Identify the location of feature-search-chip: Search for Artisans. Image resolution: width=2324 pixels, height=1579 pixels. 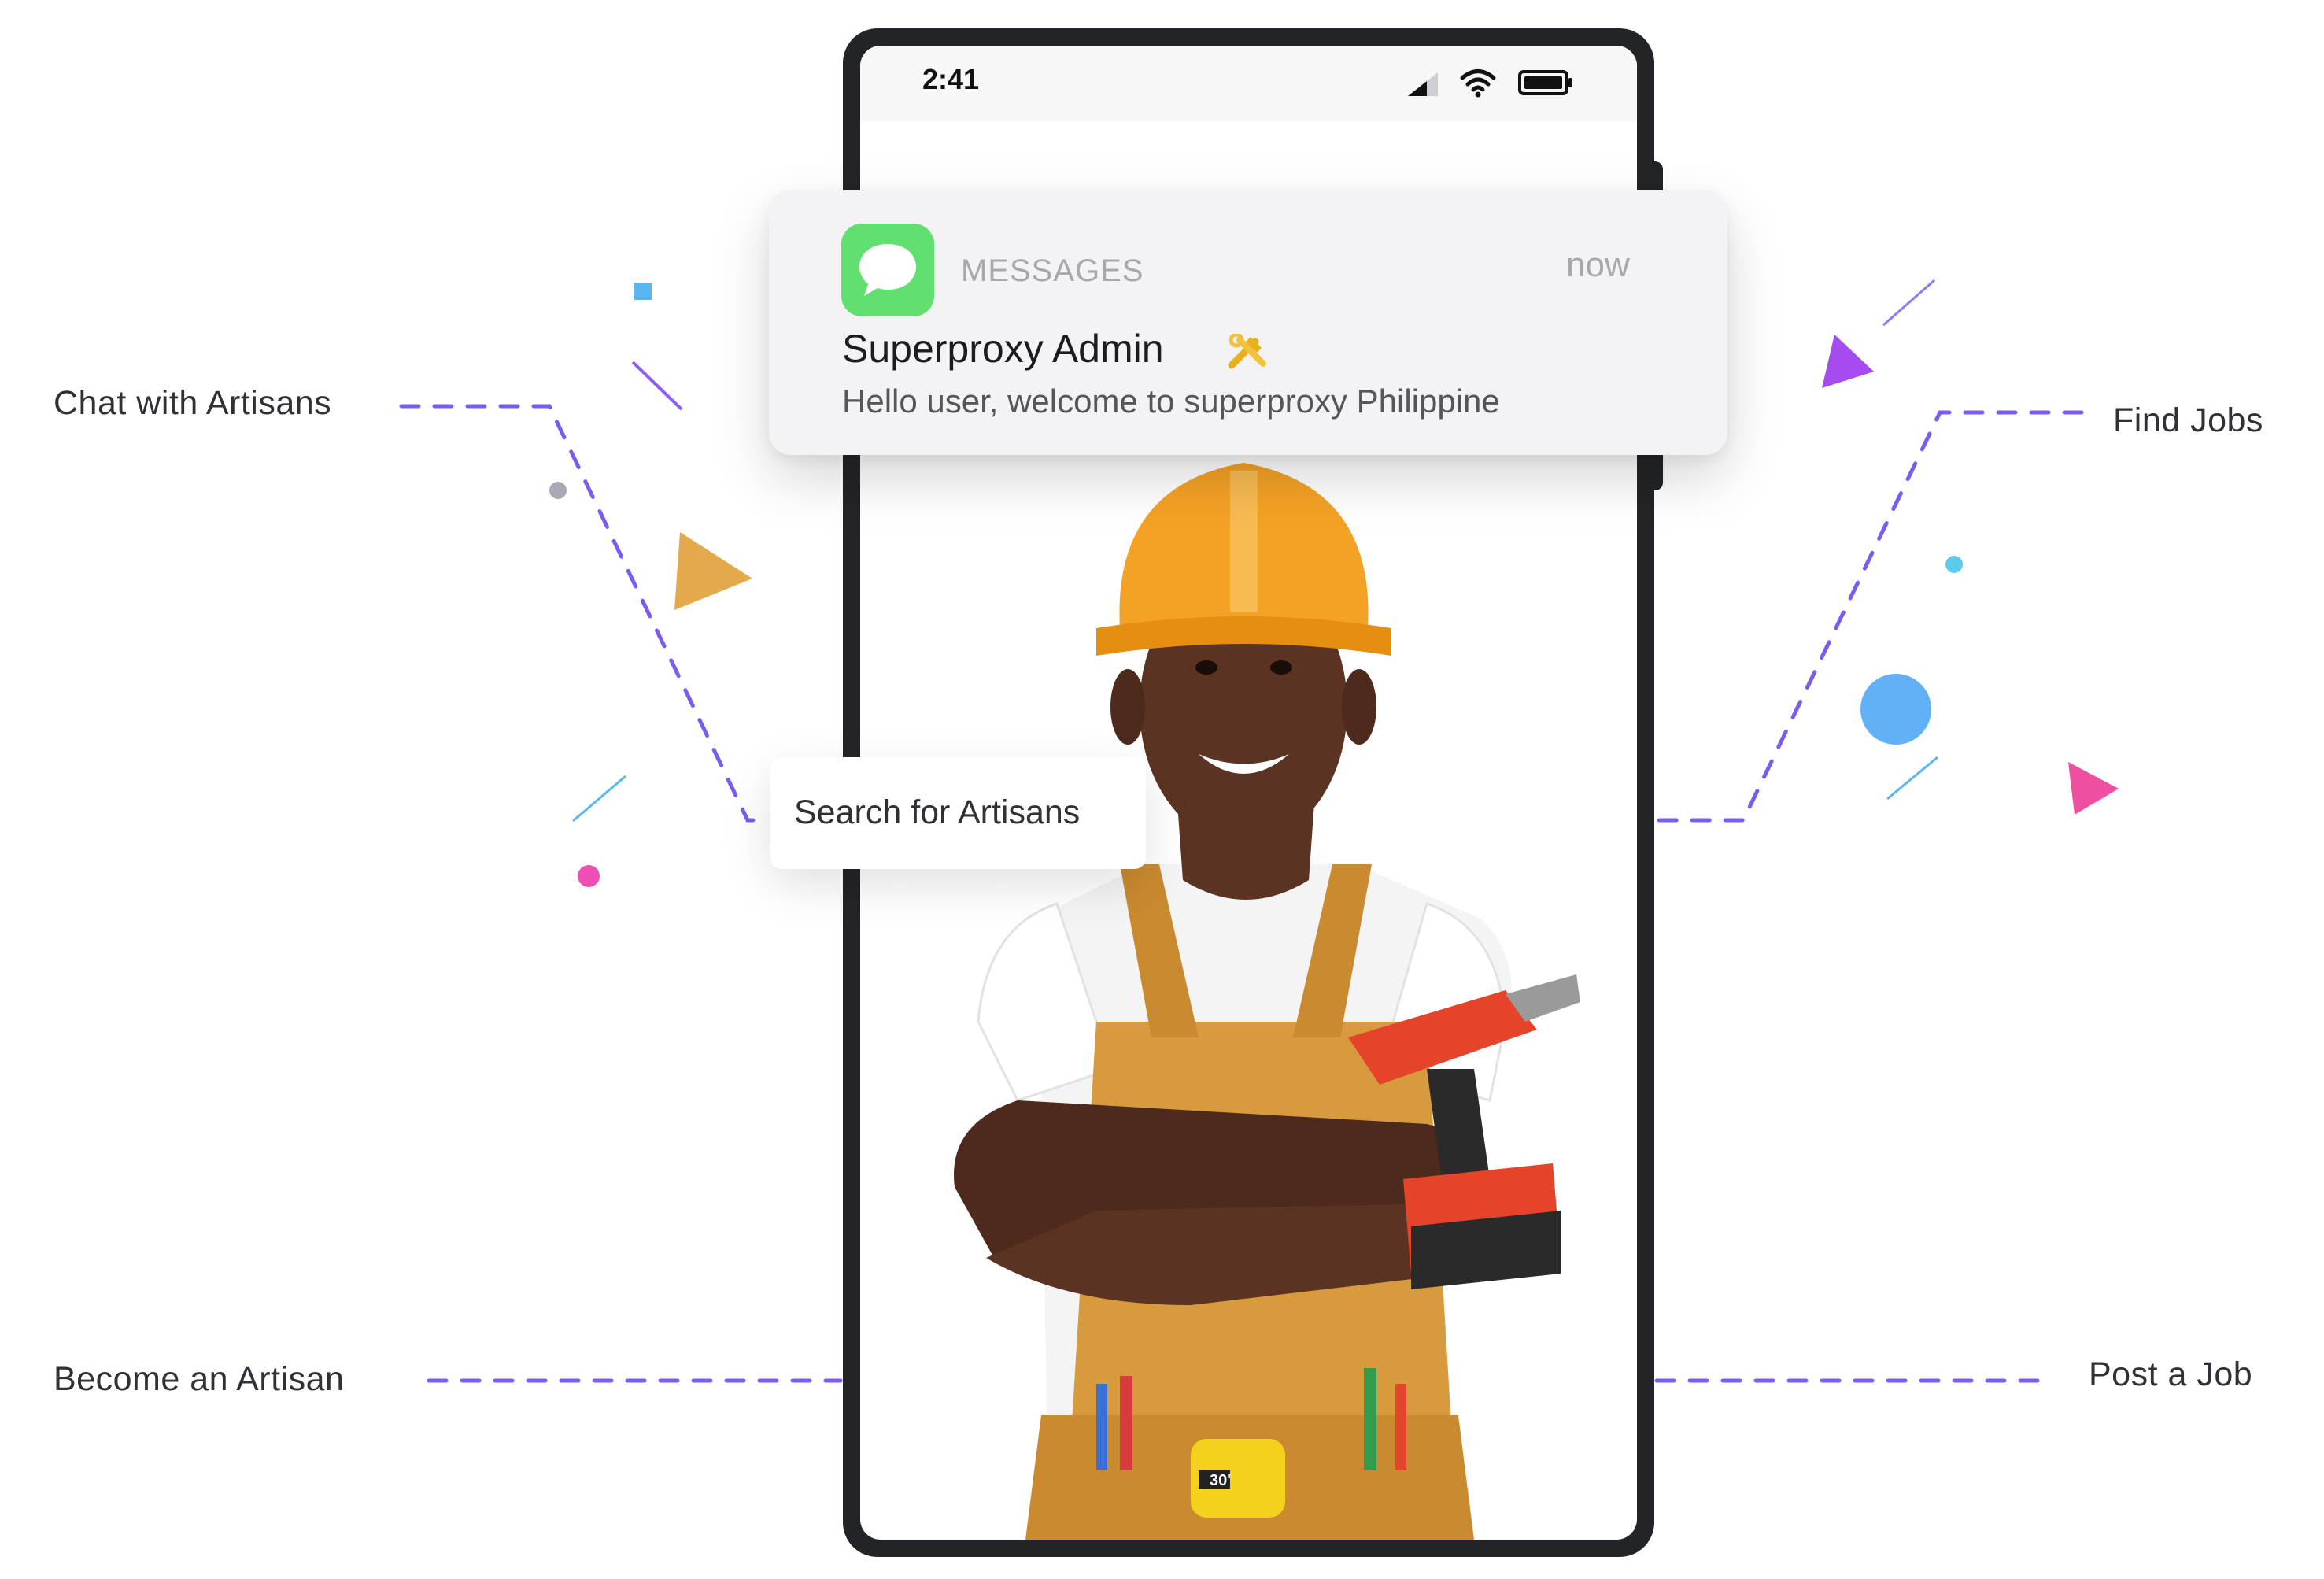
(958, 813).